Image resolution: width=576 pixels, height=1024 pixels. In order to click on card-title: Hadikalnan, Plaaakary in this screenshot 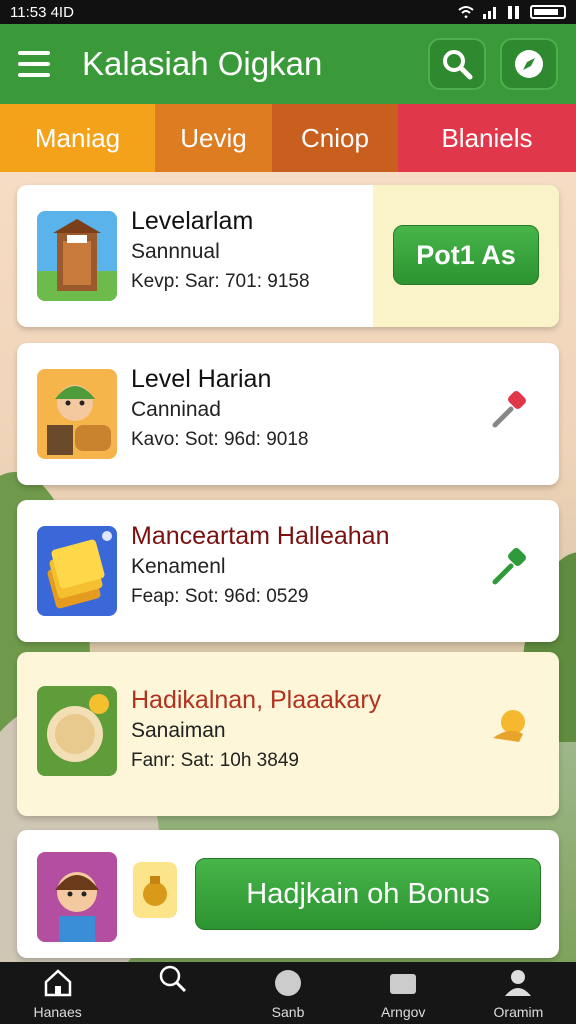, I will do `click(256, 700)`.